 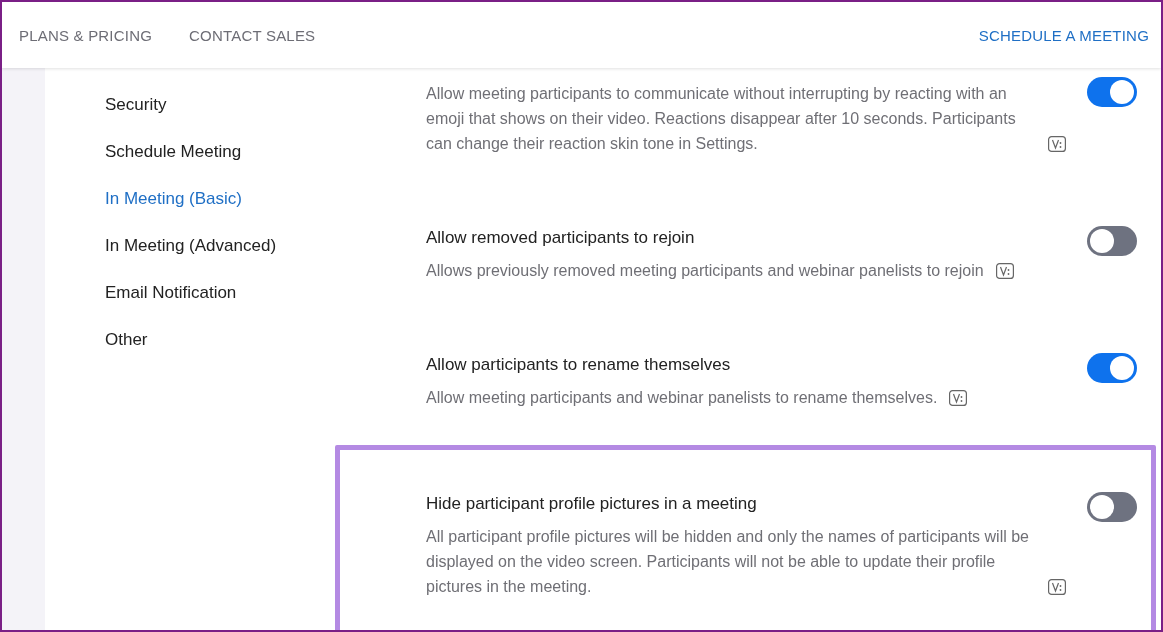 What do you see at coordinates (220, 293) in the screenshot?
I see `sidebar-item: Email Notification` at bounding box center [220, 293].